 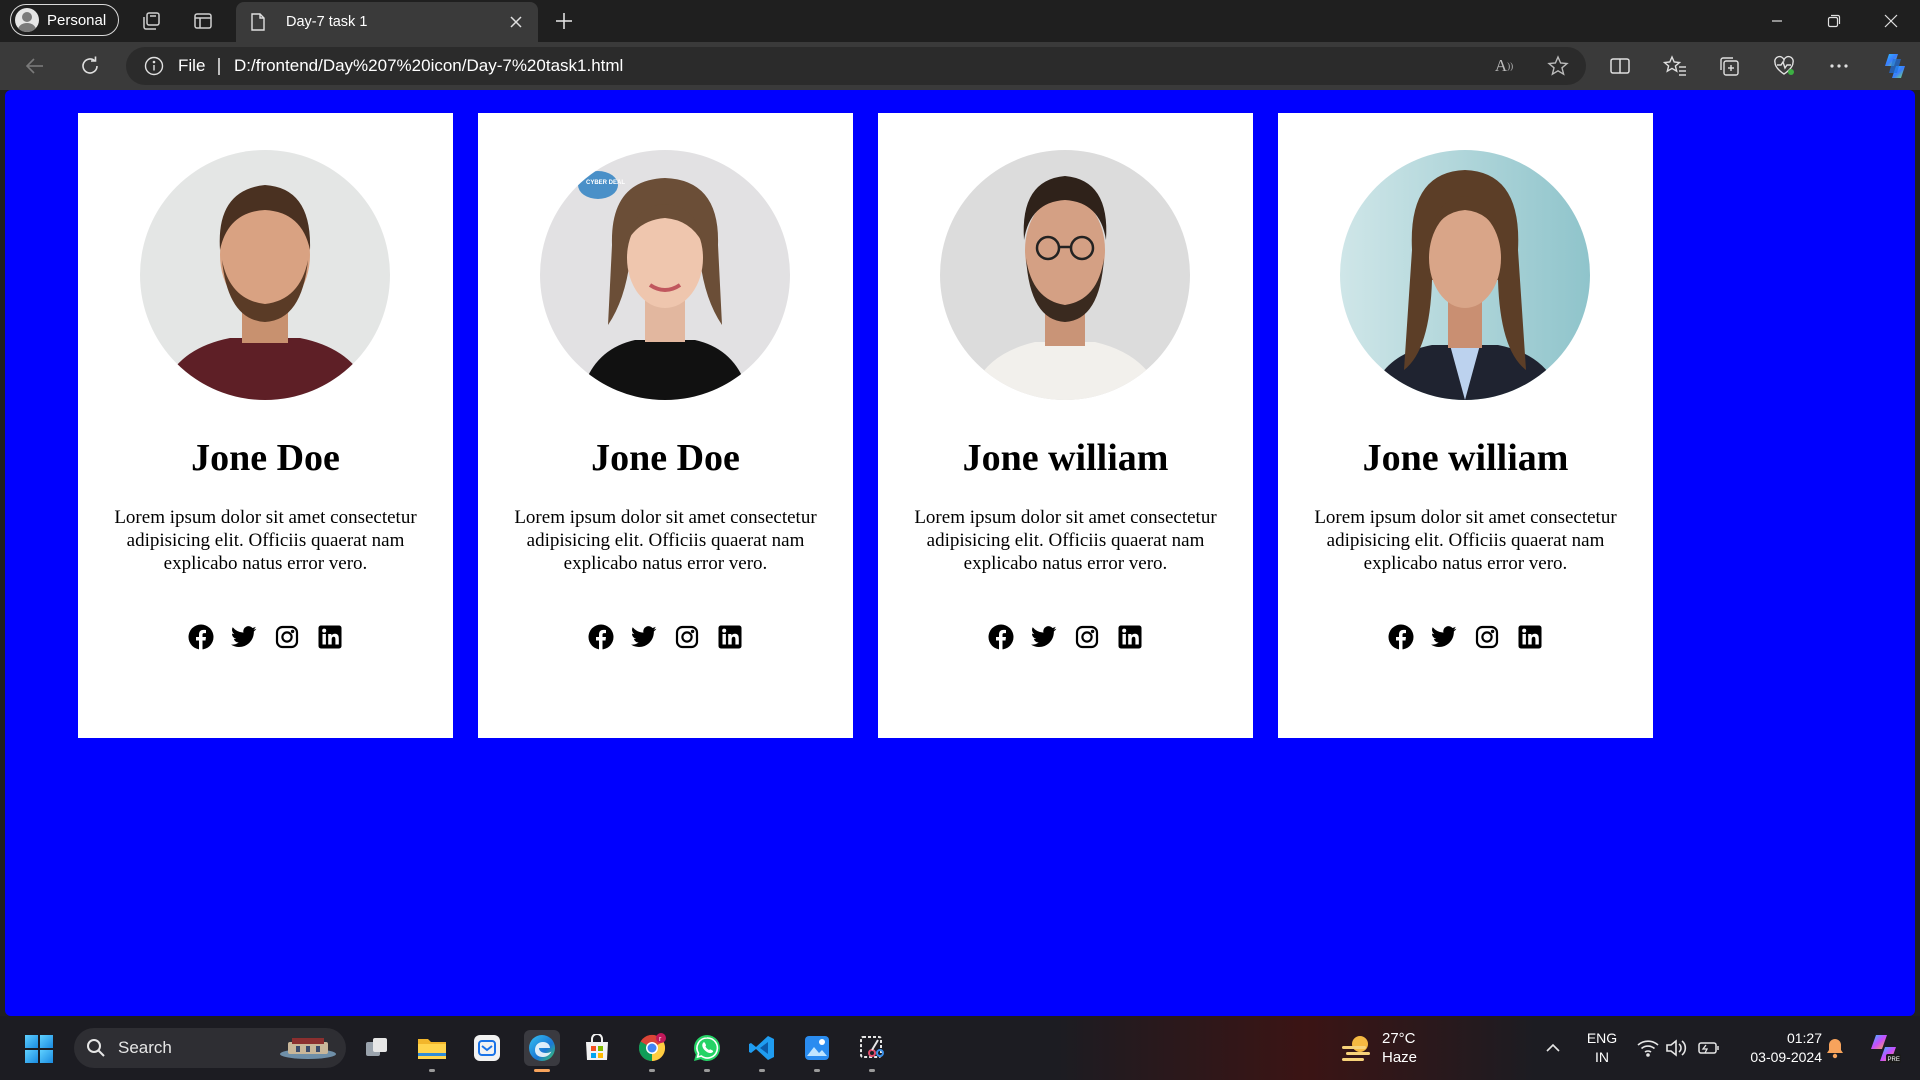 What do you see at coordinates (260, 22) in the screenshot?
I see `page-icon` at bounding box center [260, 22].